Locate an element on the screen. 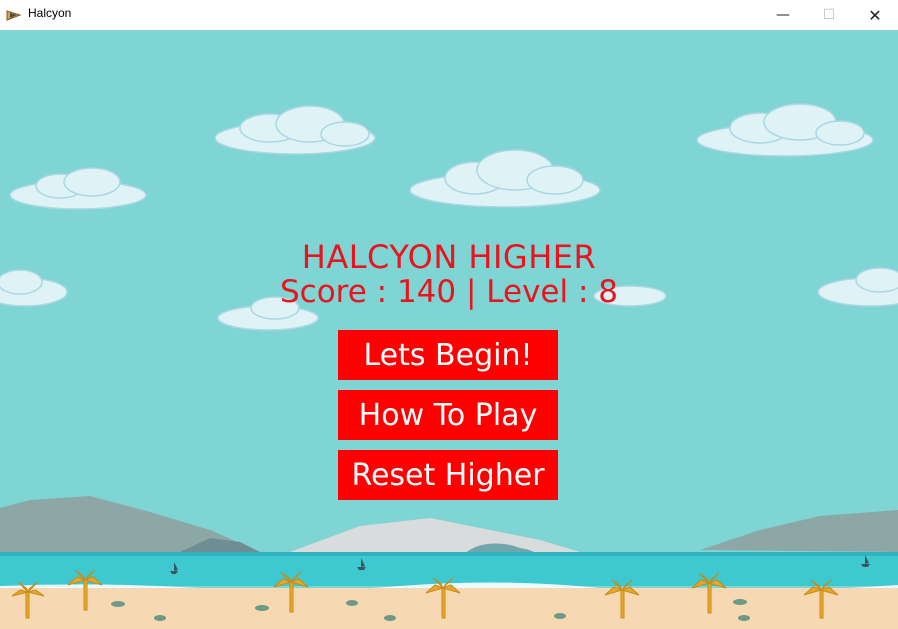  sand is located at coordinates (449, 608).